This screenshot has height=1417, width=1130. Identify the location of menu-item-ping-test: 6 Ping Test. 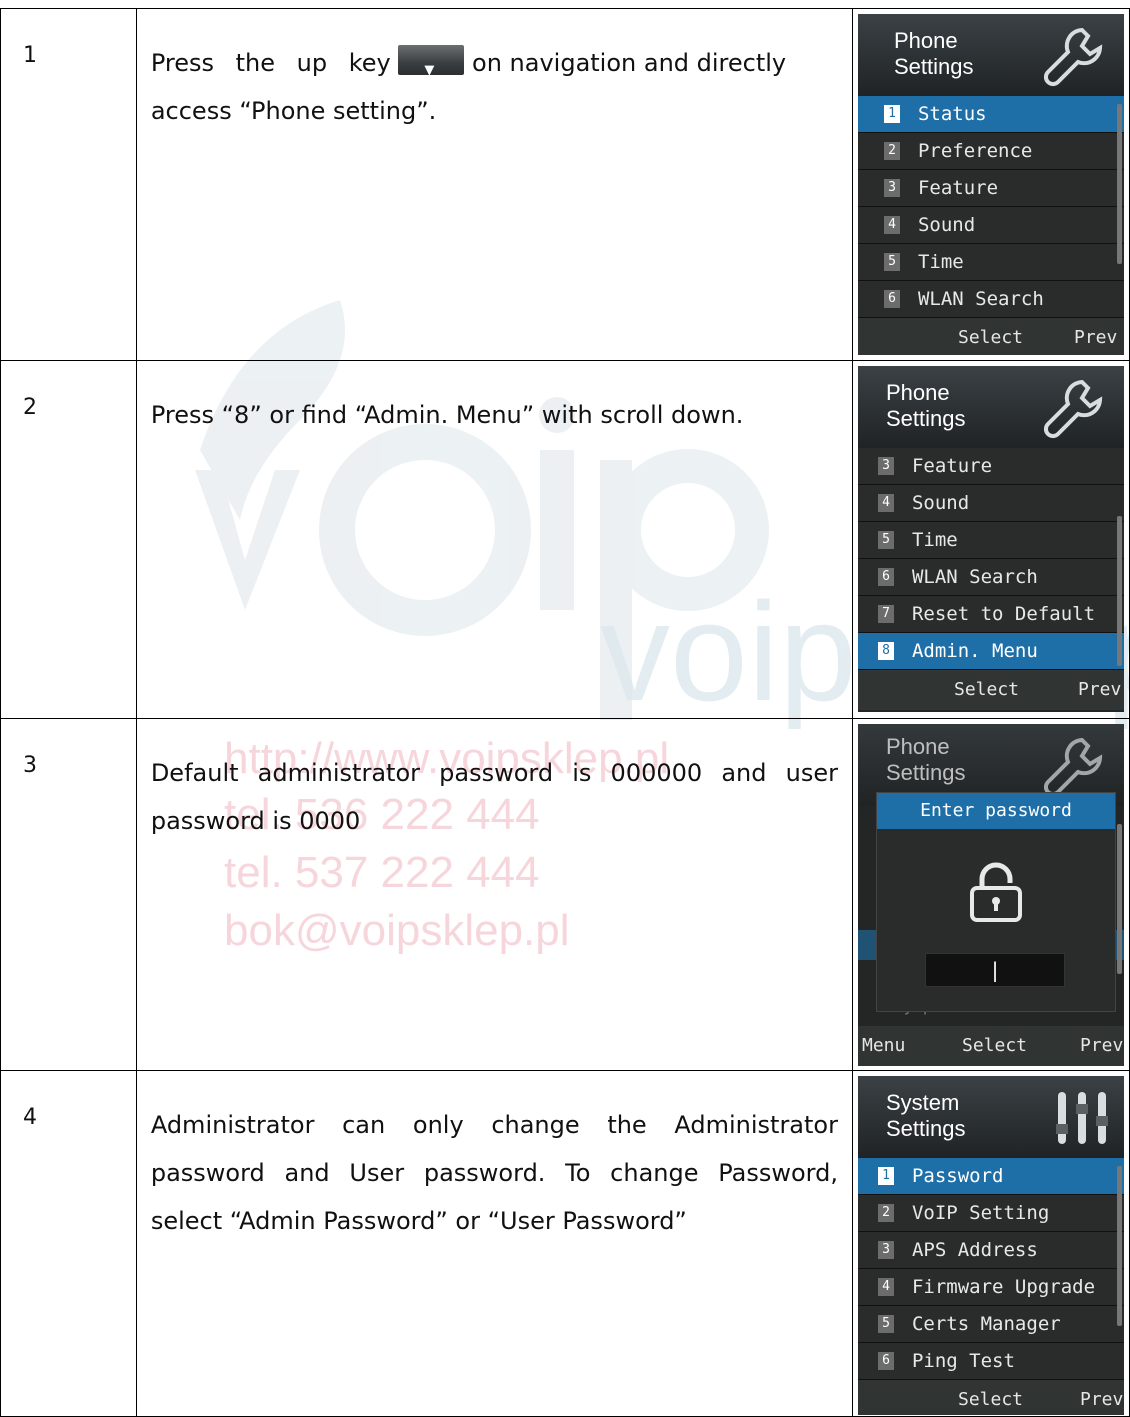
(990, 1361).